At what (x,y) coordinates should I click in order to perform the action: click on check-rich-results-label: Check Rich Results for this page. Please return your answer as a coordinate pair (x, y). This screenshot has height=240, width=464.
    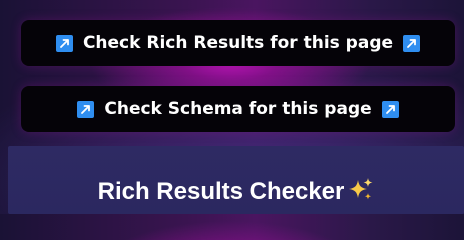
    Looking at the image, I should click on (238, 43).